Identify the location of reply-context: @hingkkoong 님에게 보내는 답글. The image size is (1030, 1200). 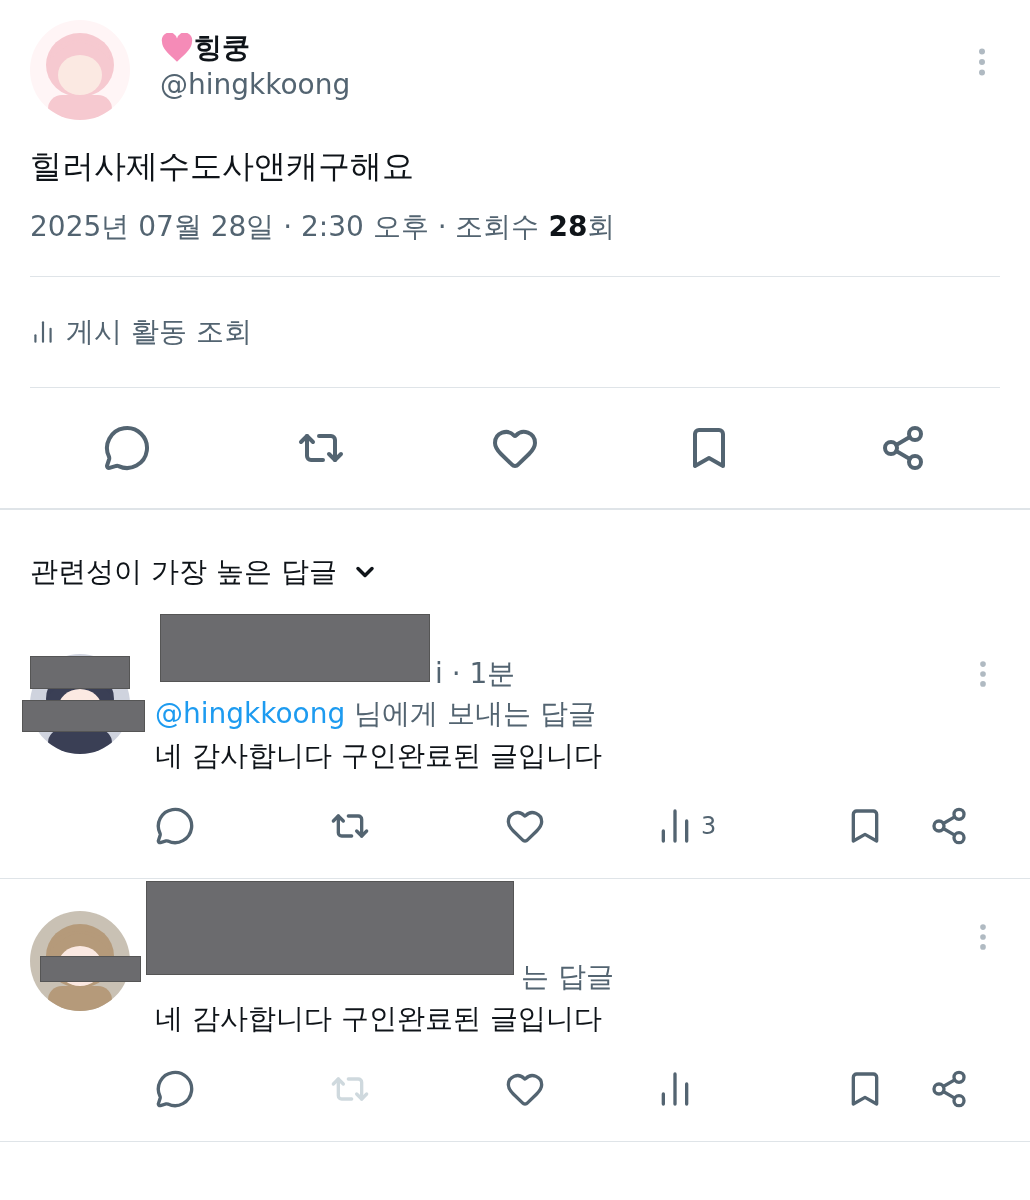
(376, 714).